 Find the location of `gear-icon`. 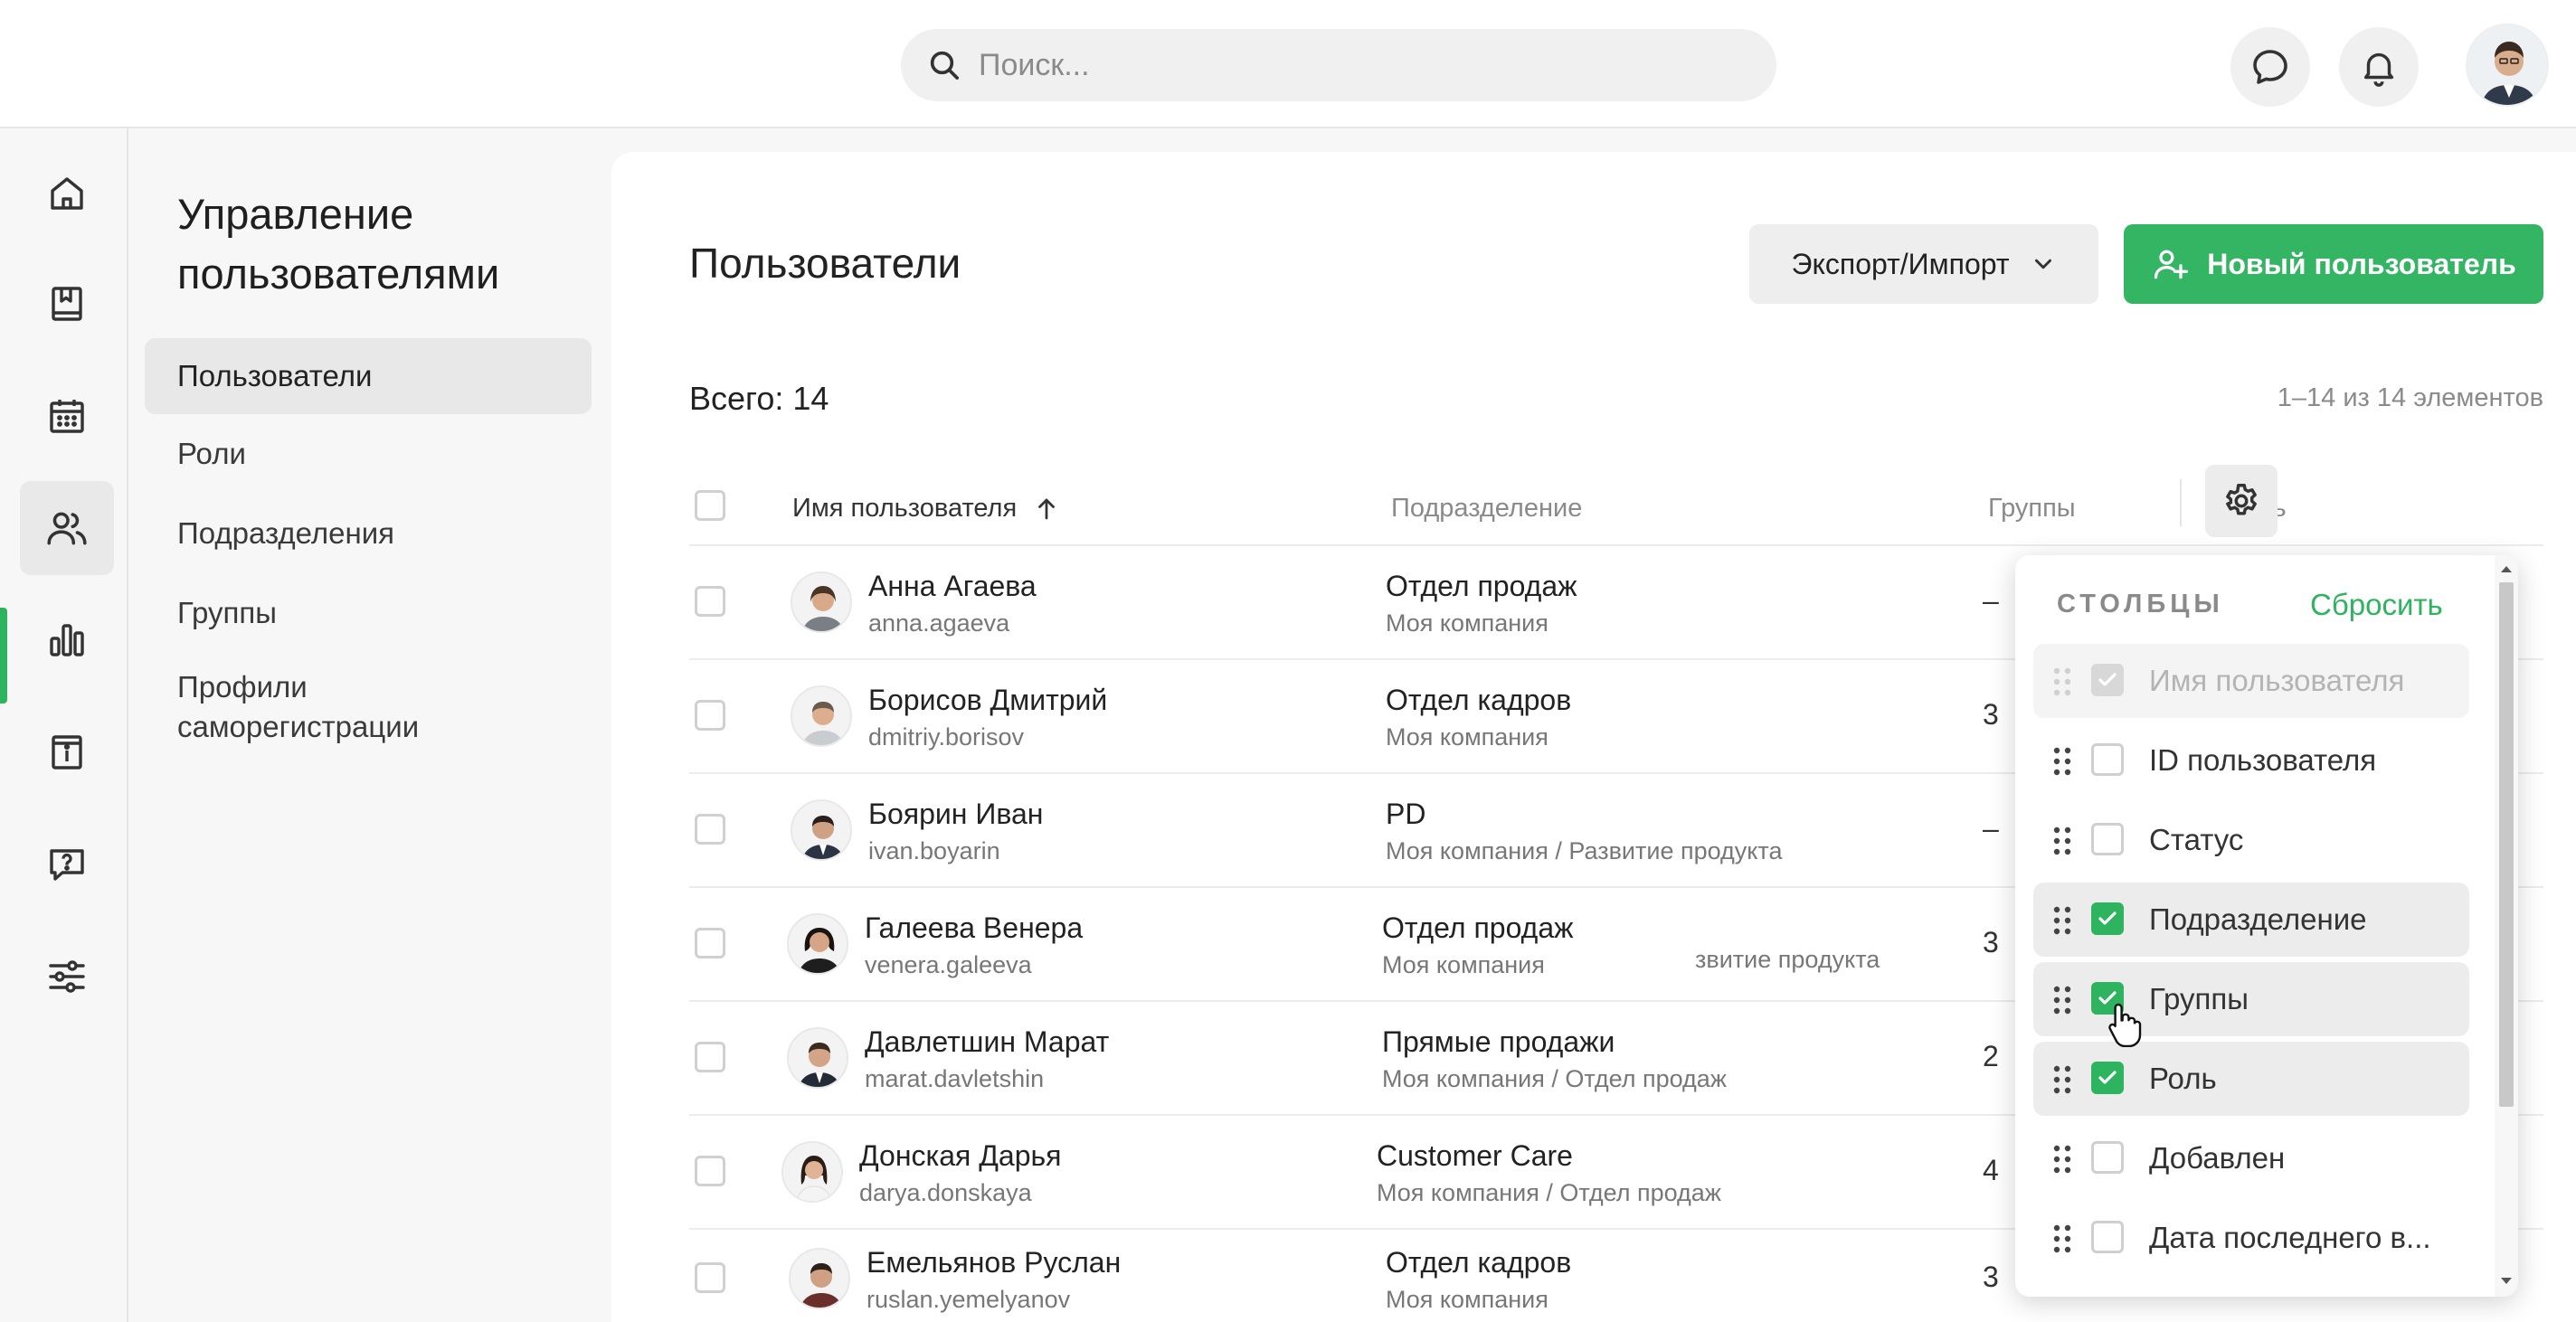

gear-icon is located at coordinates (2242, 499).